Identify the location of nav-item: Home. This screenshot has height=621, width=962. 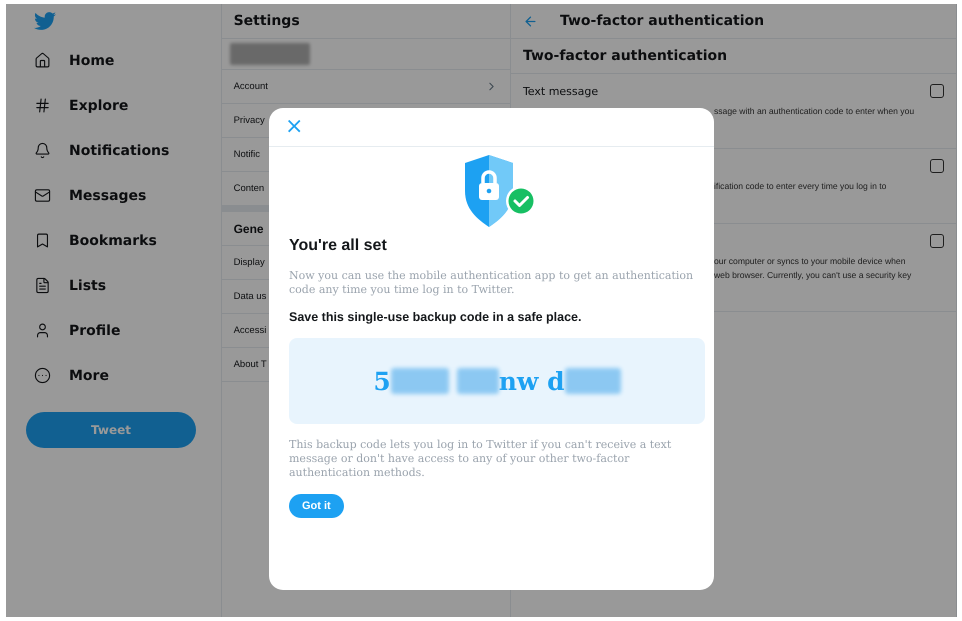
(123, 60).